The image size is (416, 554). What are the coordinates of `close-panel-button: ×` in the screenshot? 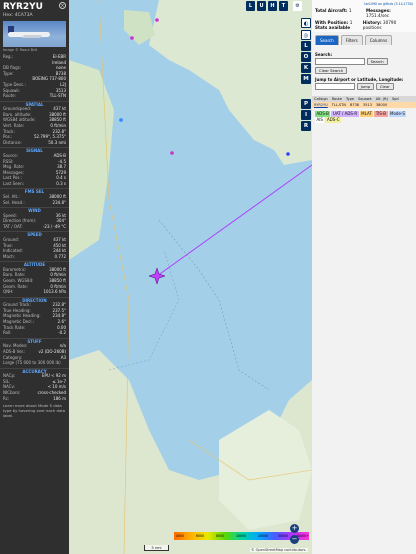 It's located at (62, 5).